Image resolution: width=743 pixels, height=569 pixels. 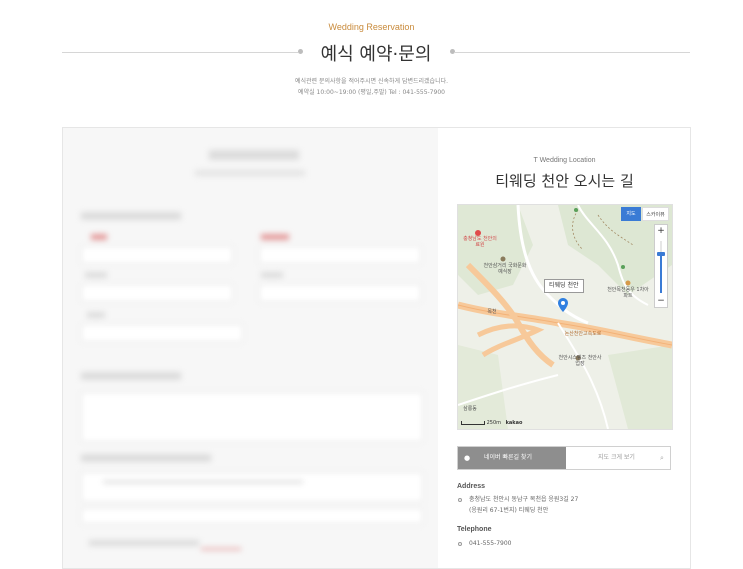 I want to click on telephone-number: 041-555-7900, so click(x=490, y=544).